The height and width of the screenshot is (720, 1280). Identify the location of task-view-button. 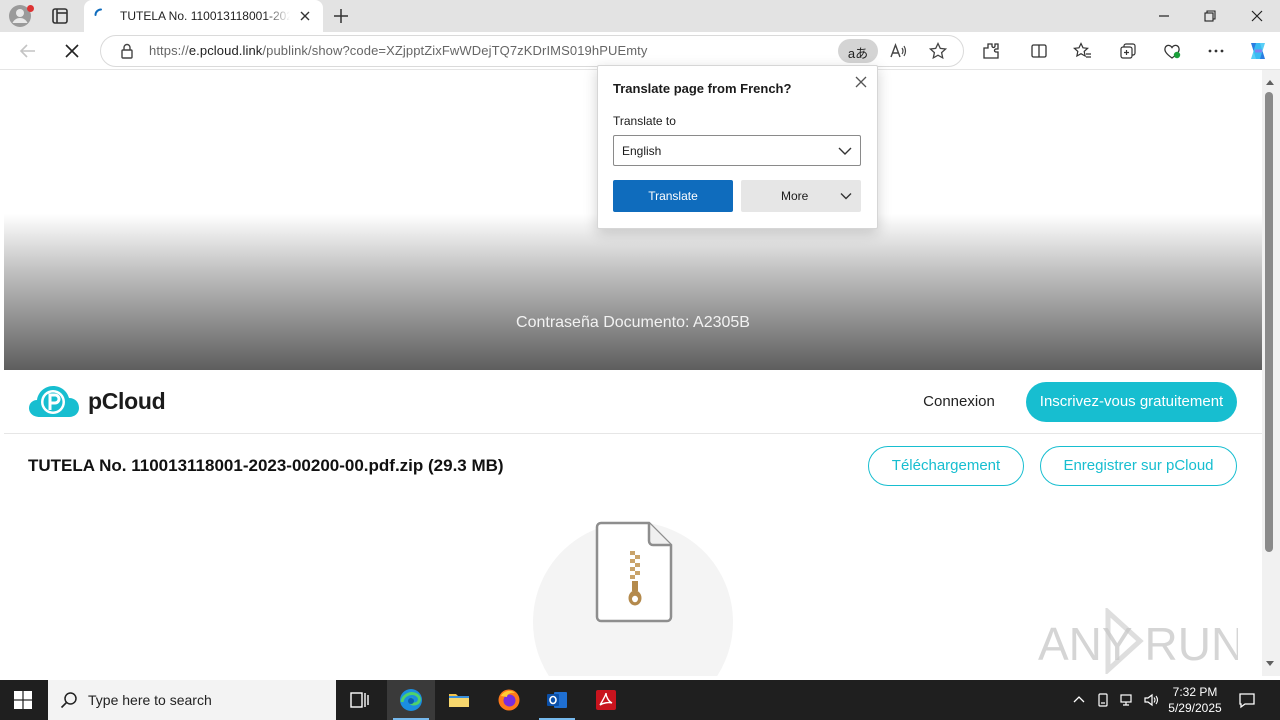
(360, 700).